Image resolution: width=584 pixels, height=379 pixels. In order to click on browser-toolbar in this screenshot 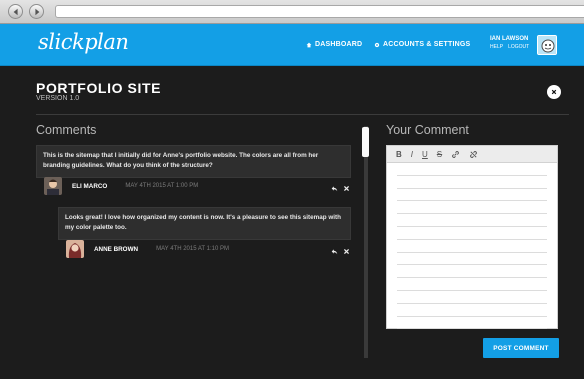, I will do `click(292, 12)`.